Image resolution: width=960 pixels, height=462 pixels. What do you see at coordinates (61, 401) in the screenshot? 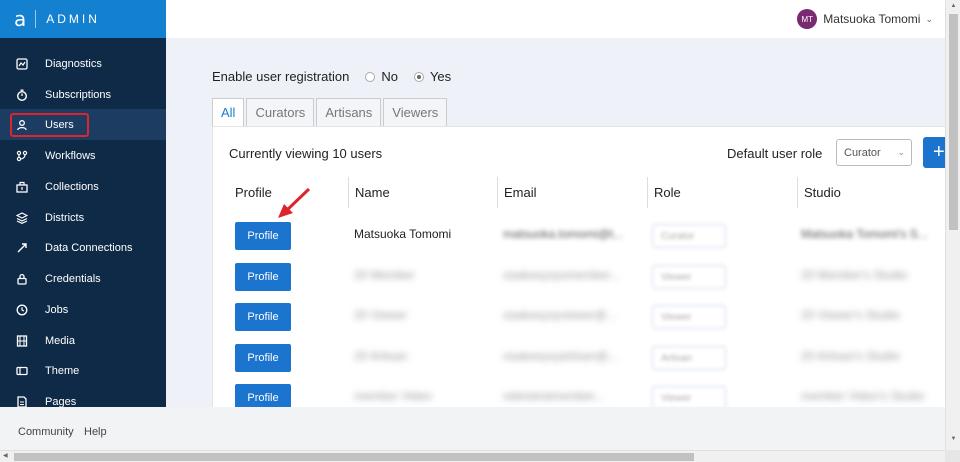
I see `sidebar-item-label: Pages` at bounding box center [61, 401].